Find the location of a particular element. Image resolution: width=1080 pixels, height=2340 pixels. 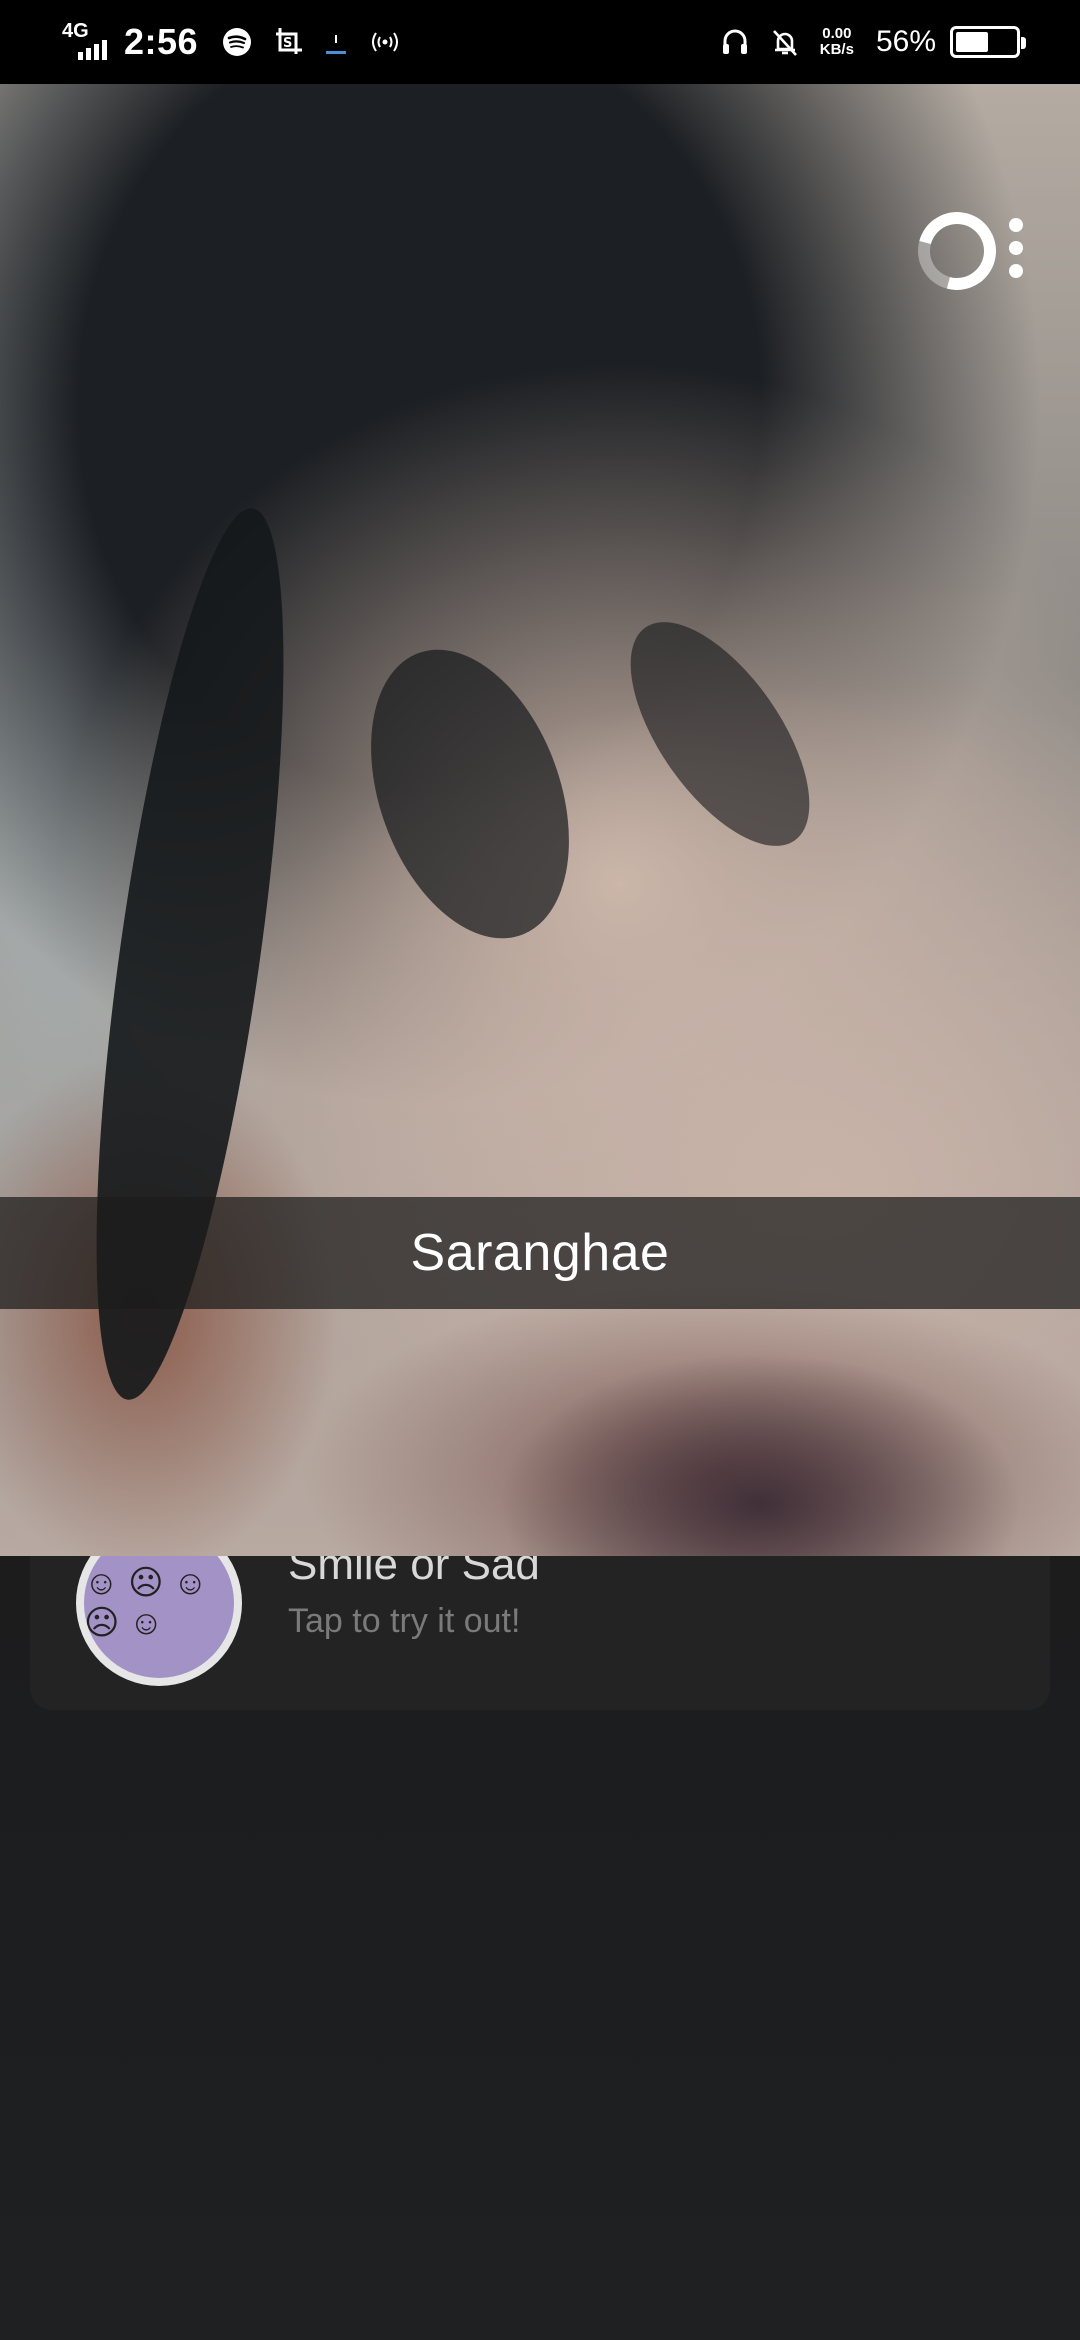

loading-ring-icon is located at coordinates (957, 251).